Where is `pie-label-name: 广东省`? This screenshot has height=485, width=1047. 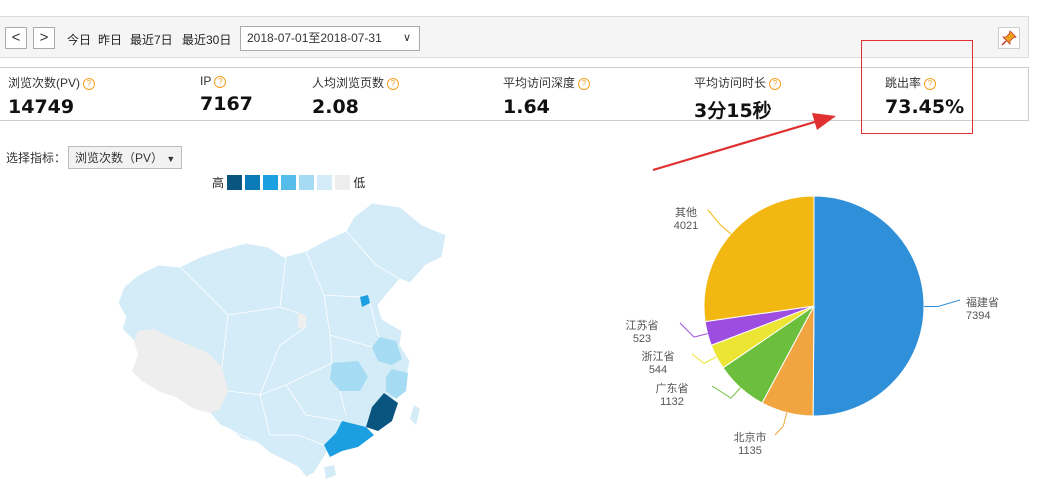 pie-label-name: 广东省 is located at coordinates (672, 388).